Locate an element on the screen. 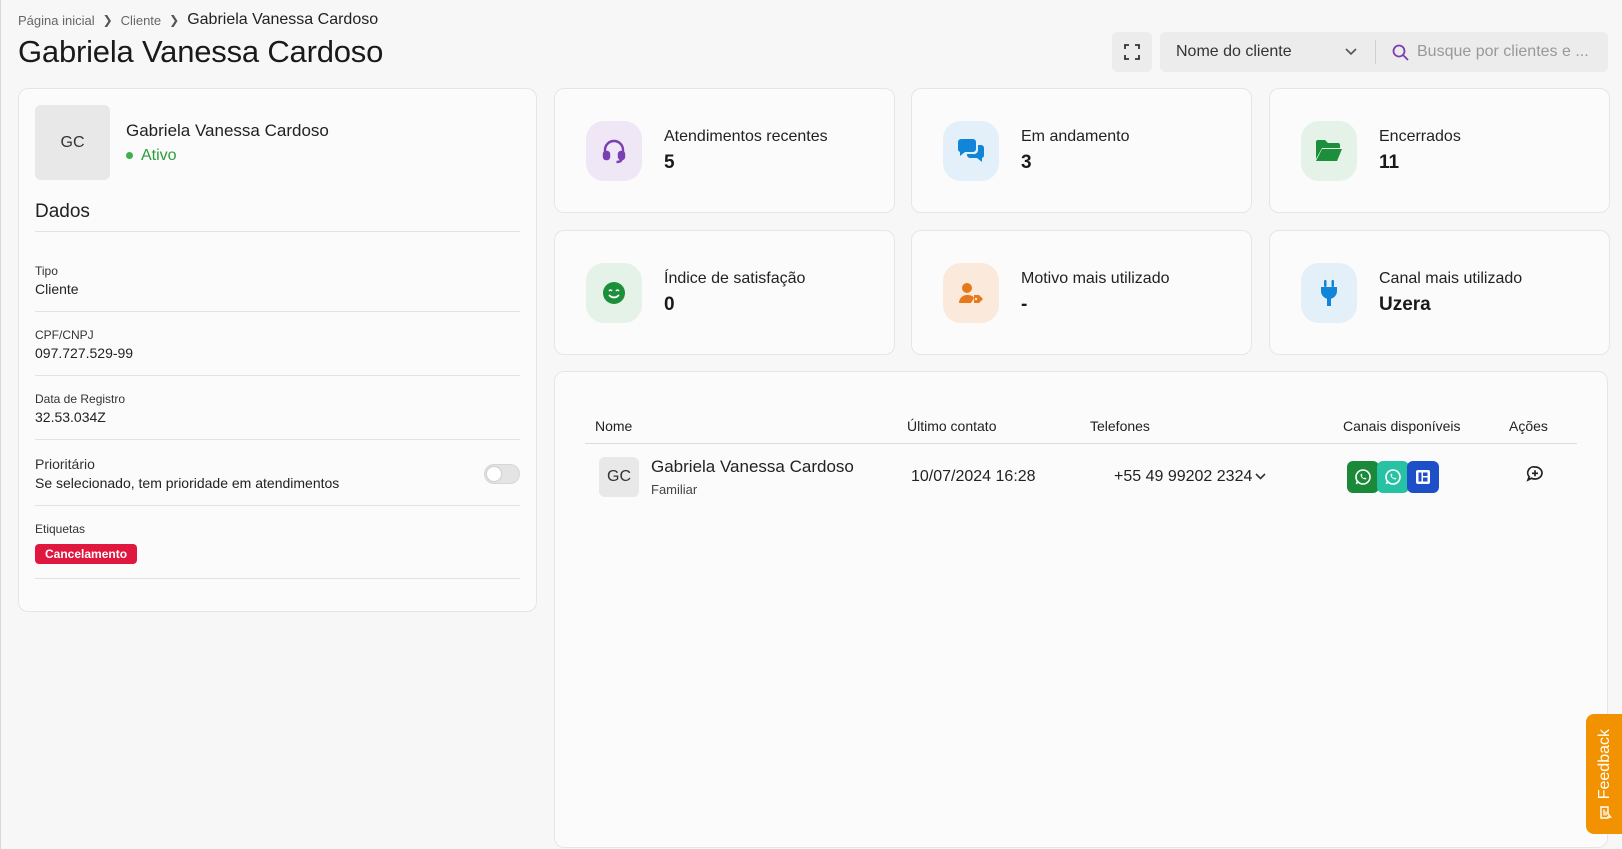 The width and height of the screenshot is (1622, 849). profile-name: Gabriela Vanessa Cardoso is located at coordinates (227, 130).